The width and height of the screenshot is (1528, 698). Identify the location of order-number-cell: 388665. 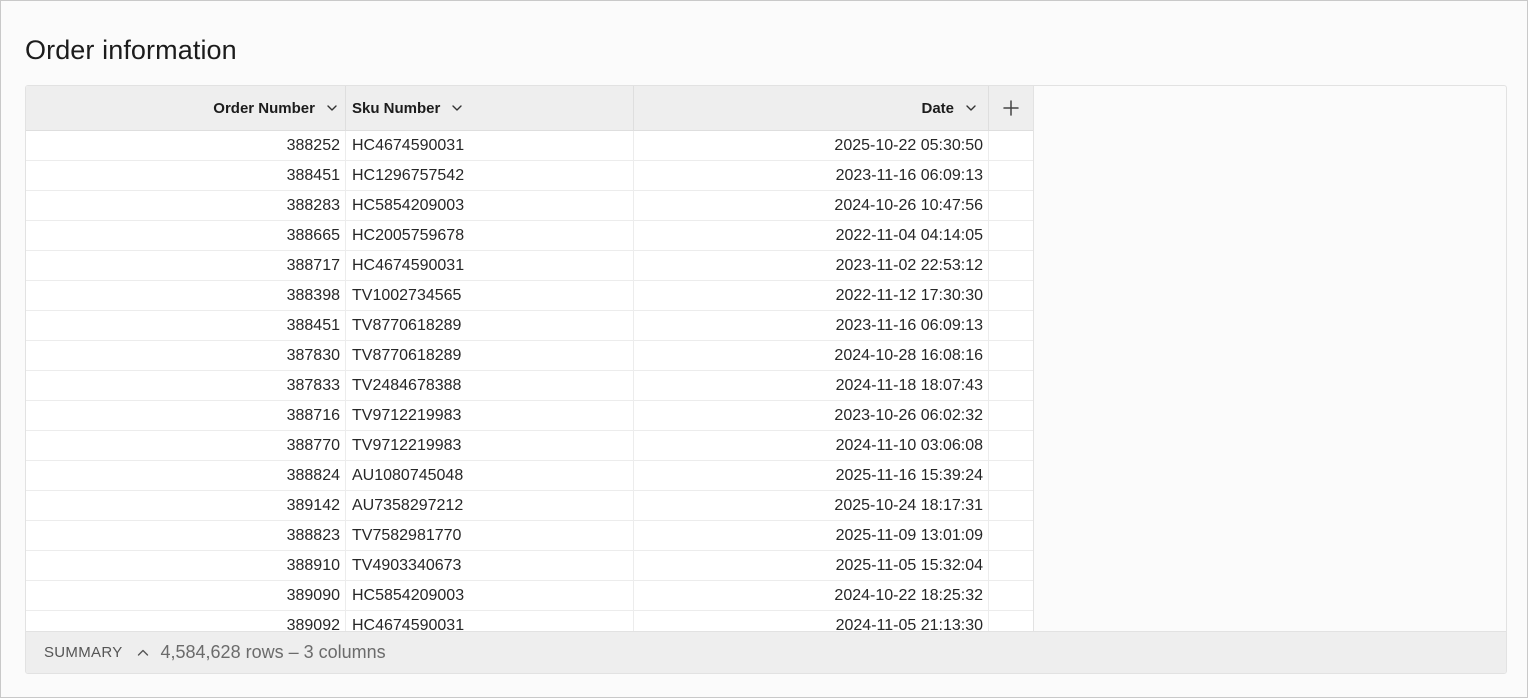
(186, 236).